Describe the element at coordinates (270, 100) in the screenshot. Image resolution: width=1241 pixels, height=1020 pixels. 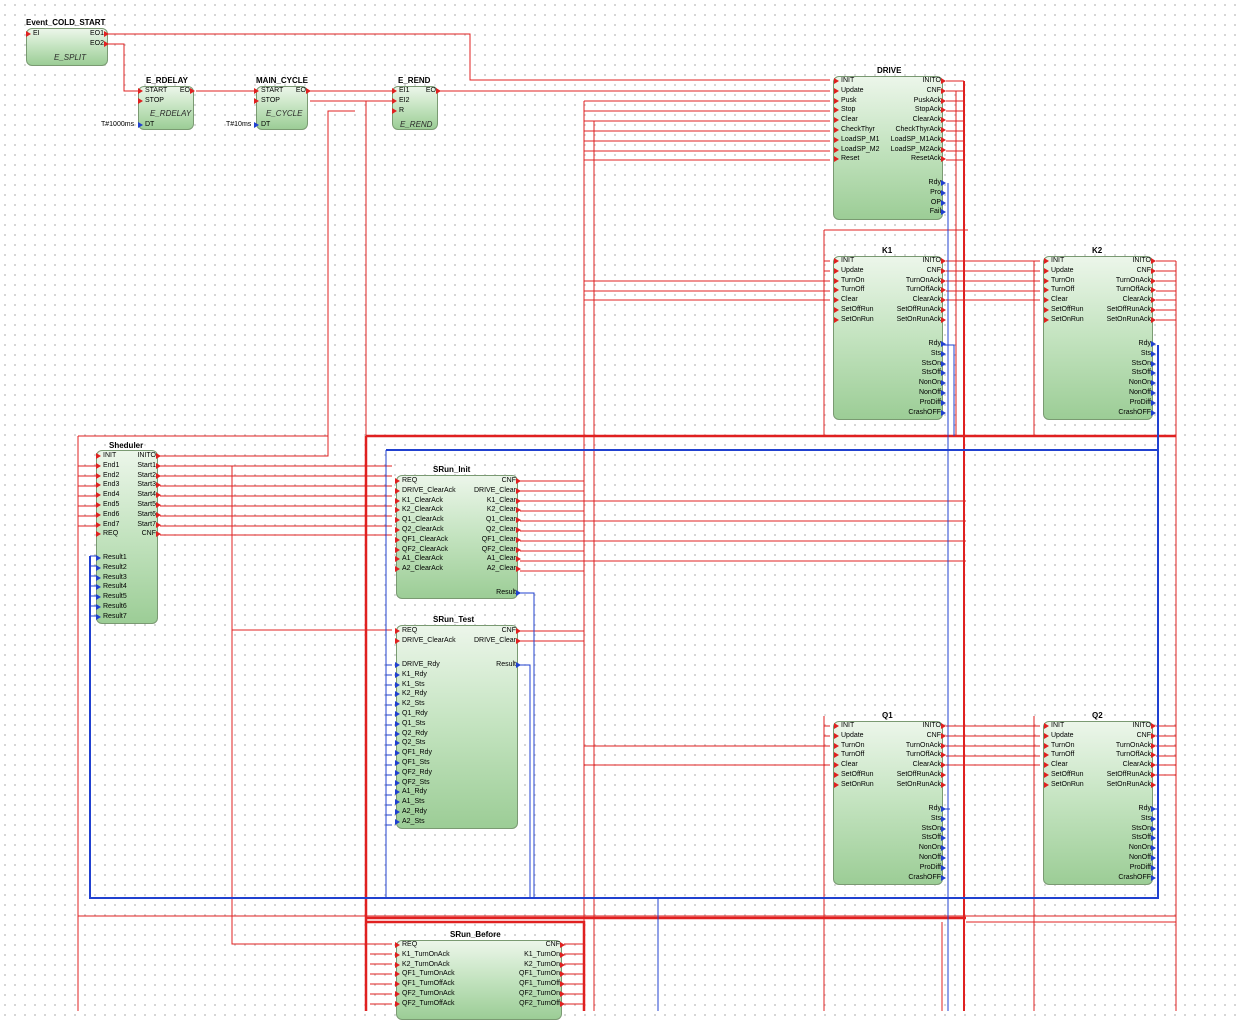
I see `input-port-stop: STOP` at that location.